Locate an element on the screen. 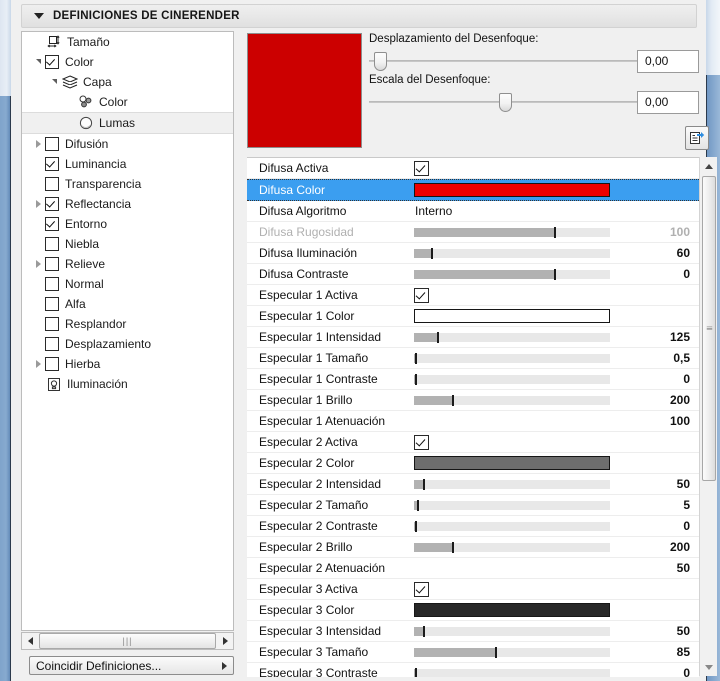 This screenshot has width=720, height=681. property-row: Difusa Algoritmo Interno is located at coordinates (473, 211).